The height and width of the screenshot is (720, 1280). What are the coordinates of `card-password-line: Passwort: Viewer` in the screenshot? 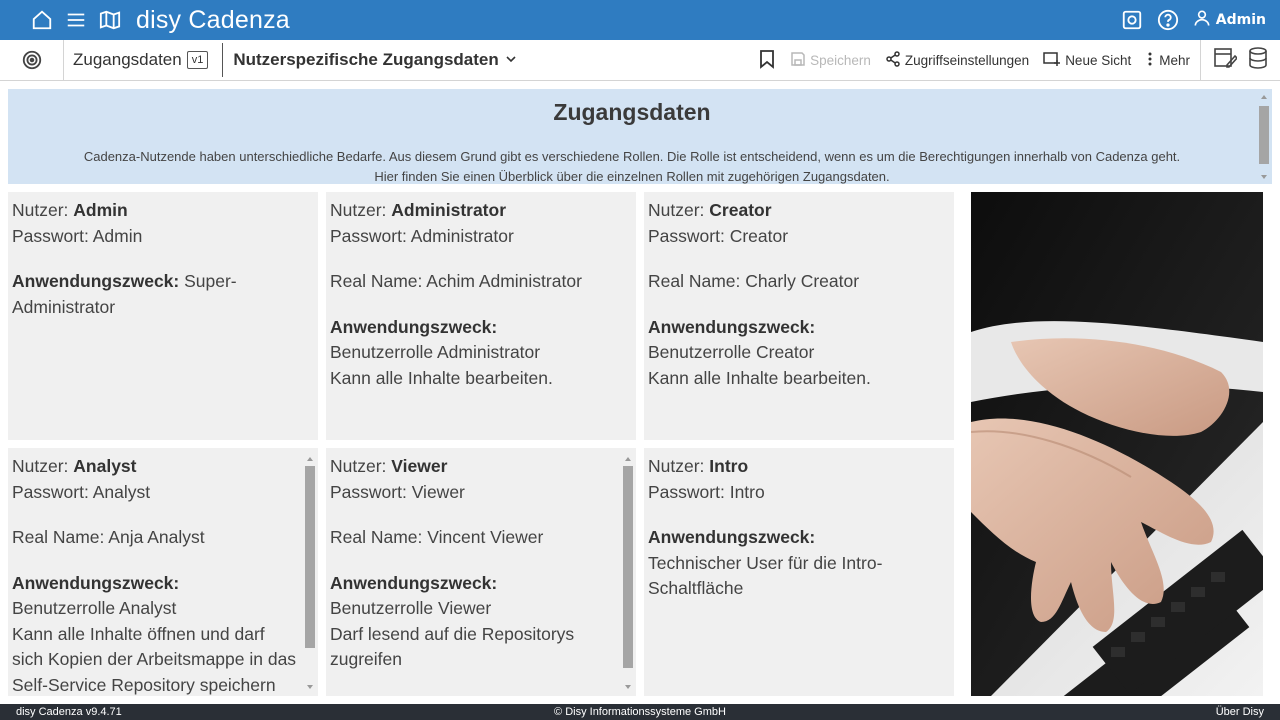 It's located at (397, 491).